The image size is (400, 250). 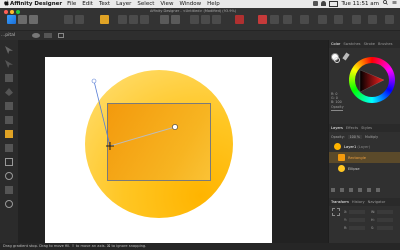 What do you see at coordinates (357, 228) in the screenshot?
I see `transform-r-field` at bounding box center [357, 228].